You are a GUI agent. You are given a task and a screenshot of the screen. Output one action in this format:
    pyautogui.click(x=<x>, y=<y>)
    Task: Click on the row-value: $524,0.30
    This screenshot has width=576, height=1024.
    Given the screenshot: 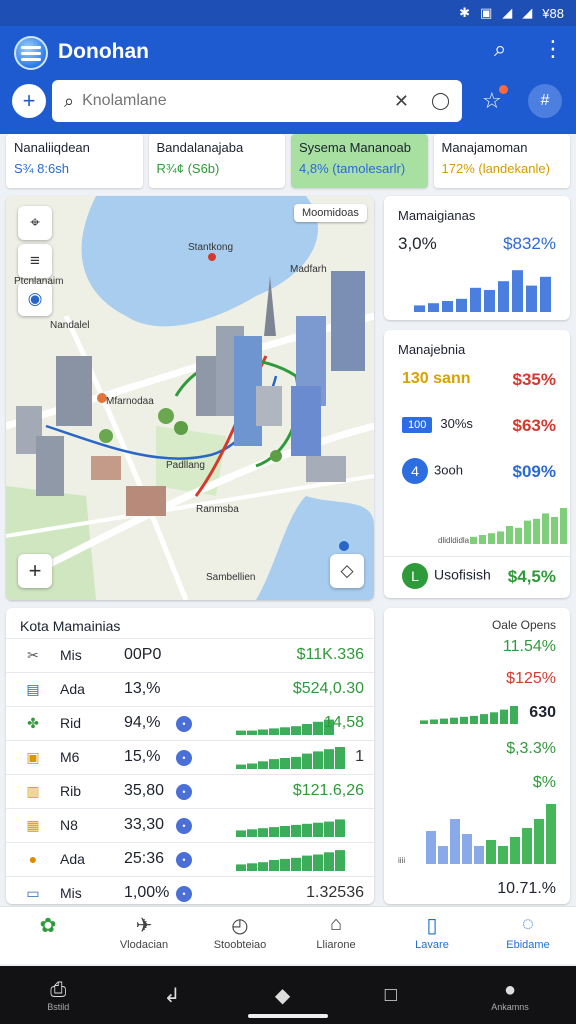 What is the action you would take?
    pyautogui.click(x=328, y=688)
    